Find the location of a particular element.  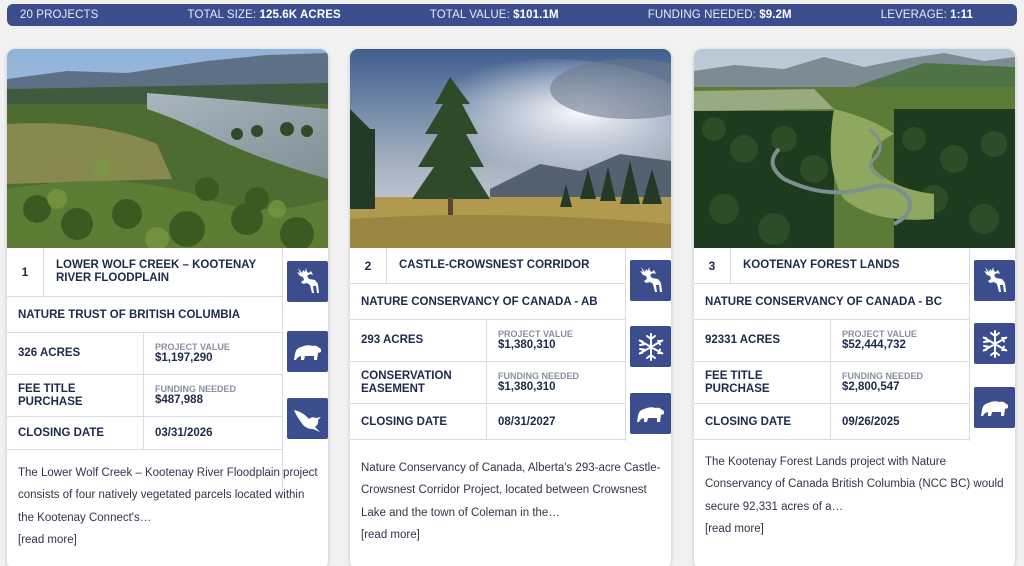

project-number: 1 is located at coordinates (25, 272).